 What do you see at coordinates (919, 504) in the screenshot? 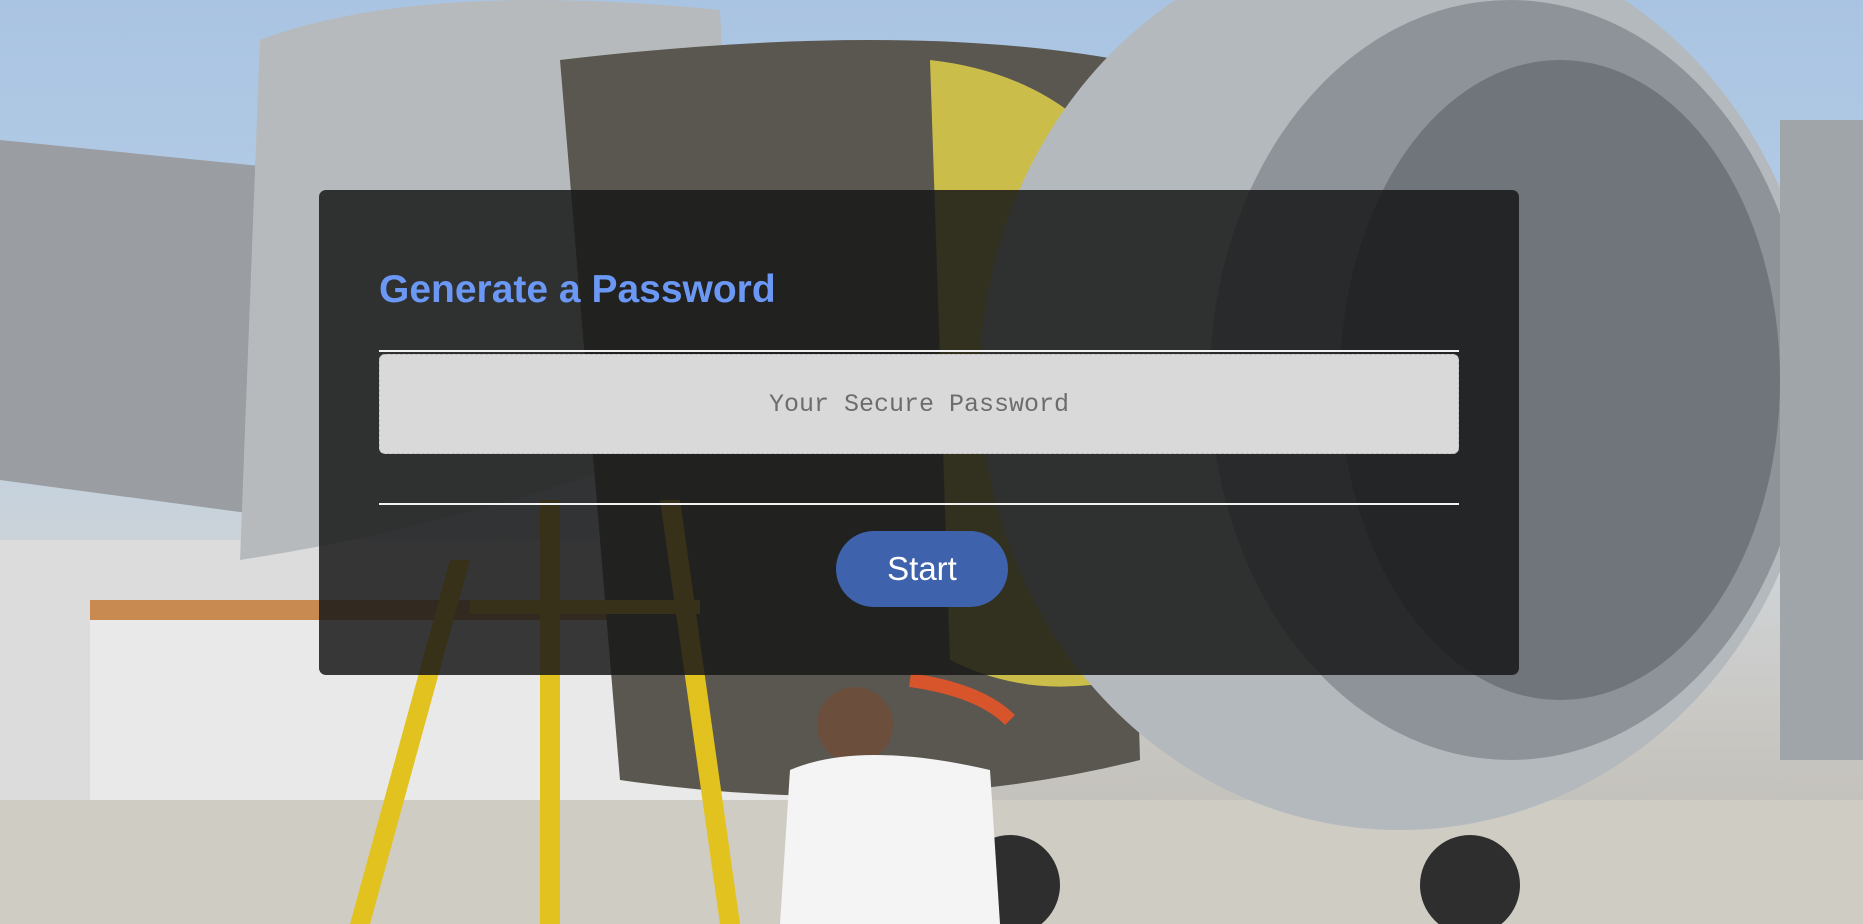
I see `bottom-divider` at bounding box center [919, 504].